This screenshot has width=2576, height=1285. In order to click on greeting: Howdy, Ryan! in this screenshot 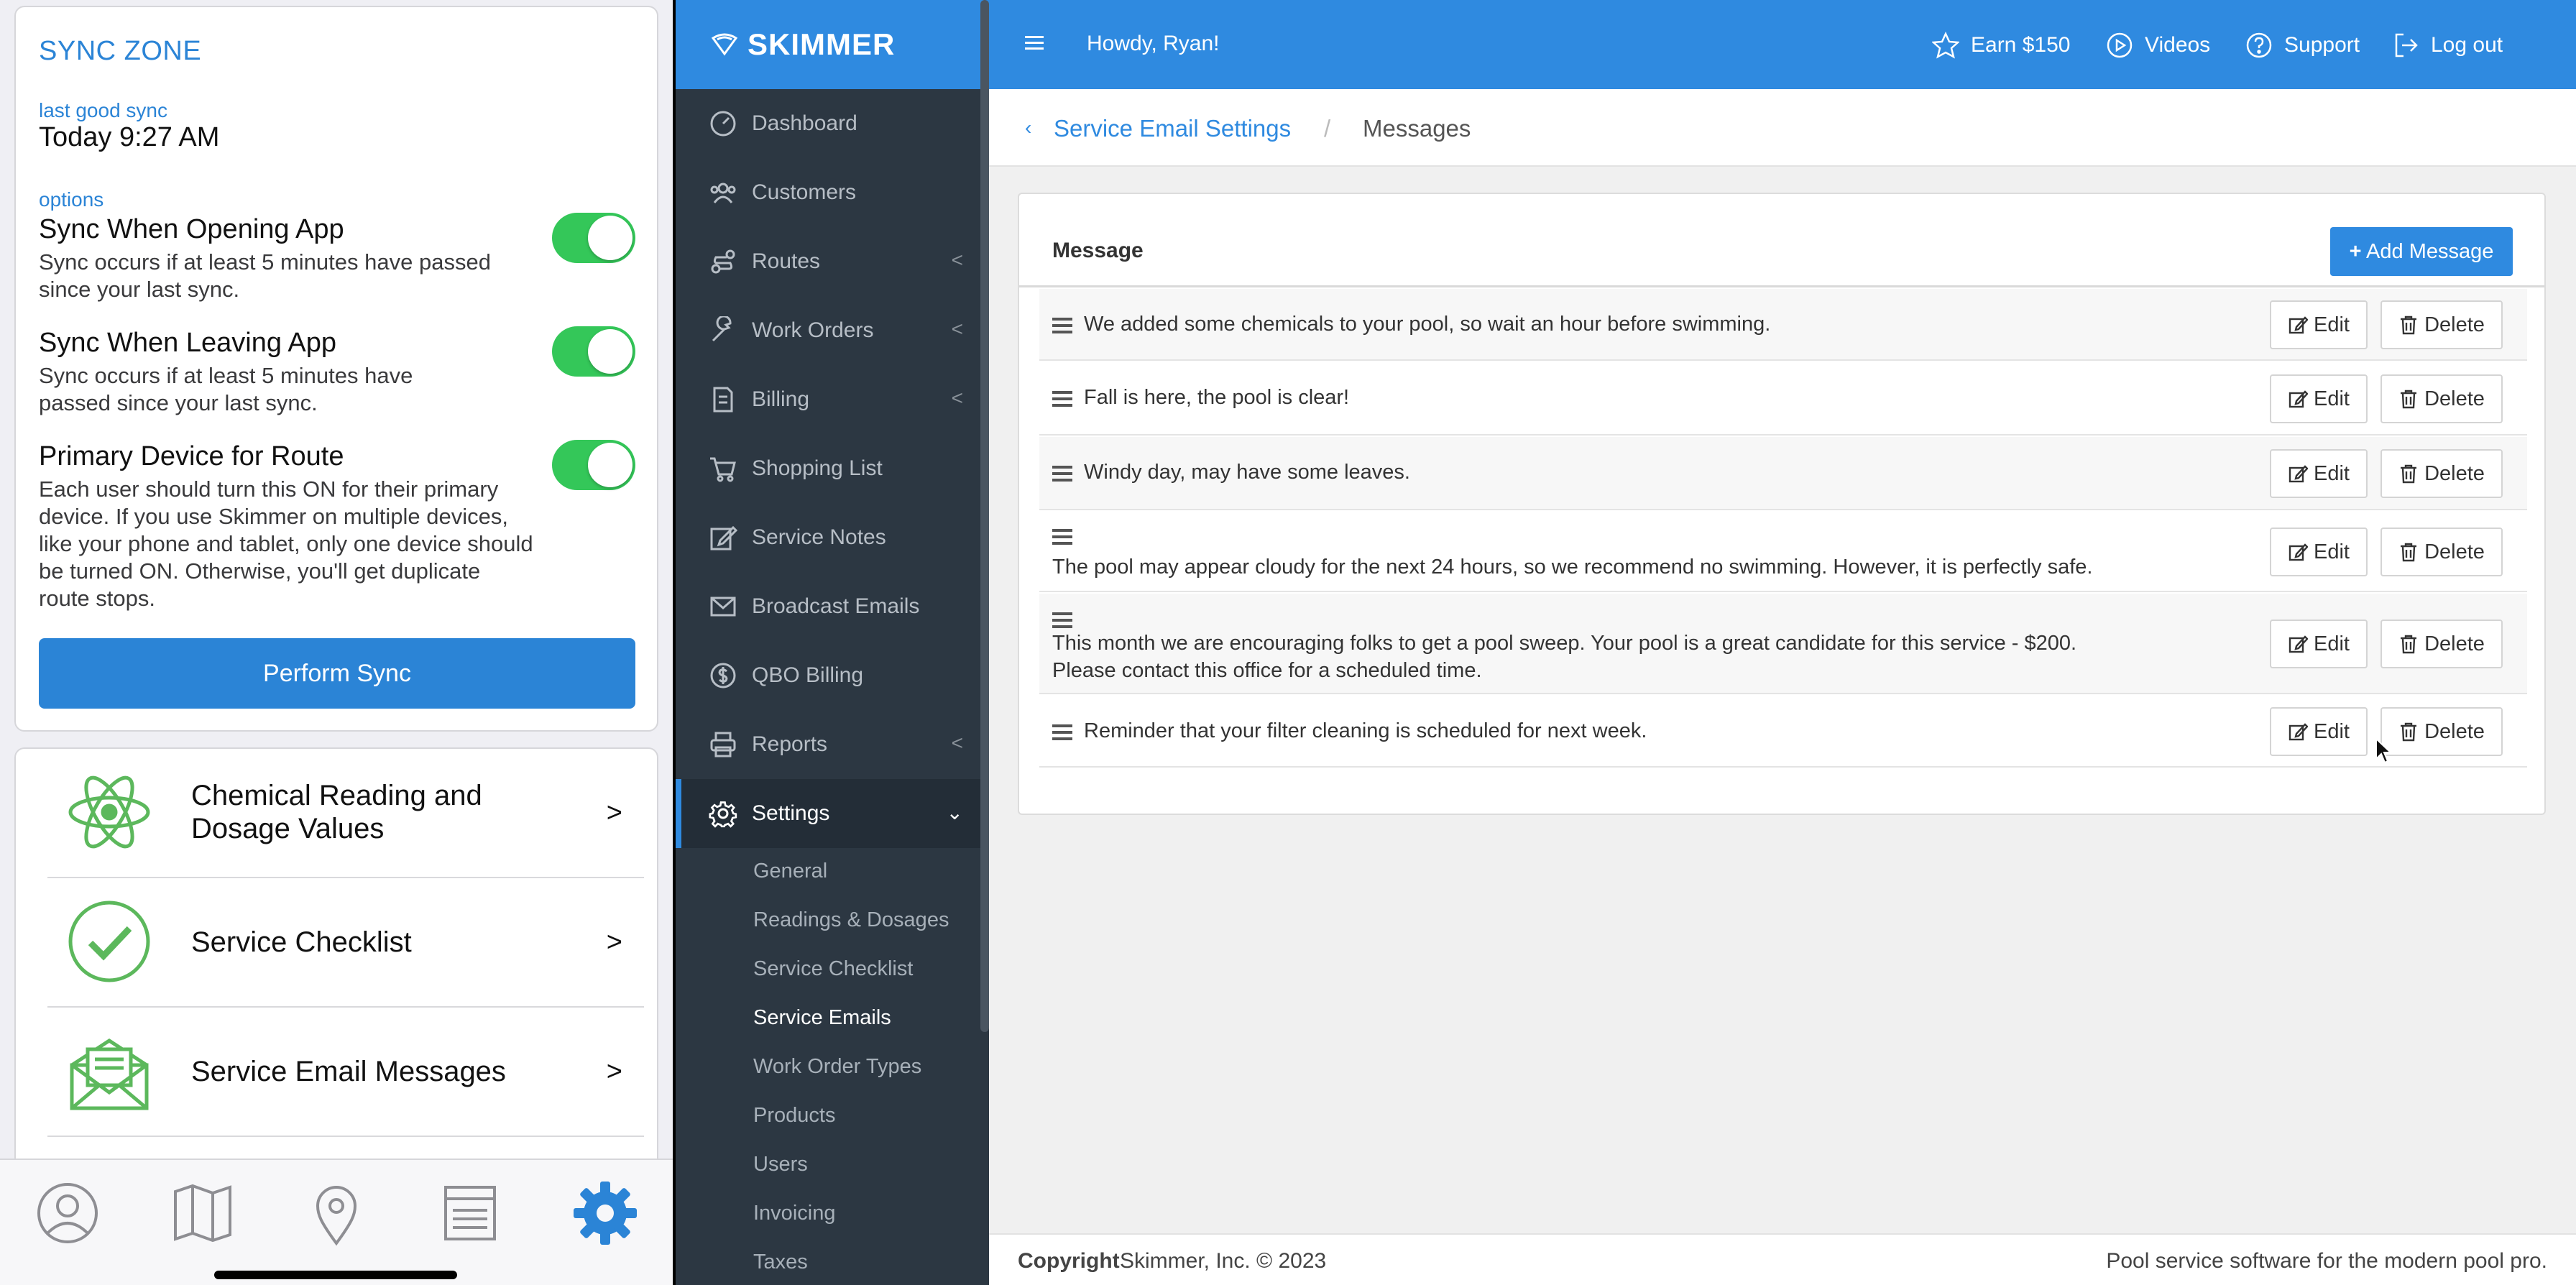, I will do `click(1153, 43)`.